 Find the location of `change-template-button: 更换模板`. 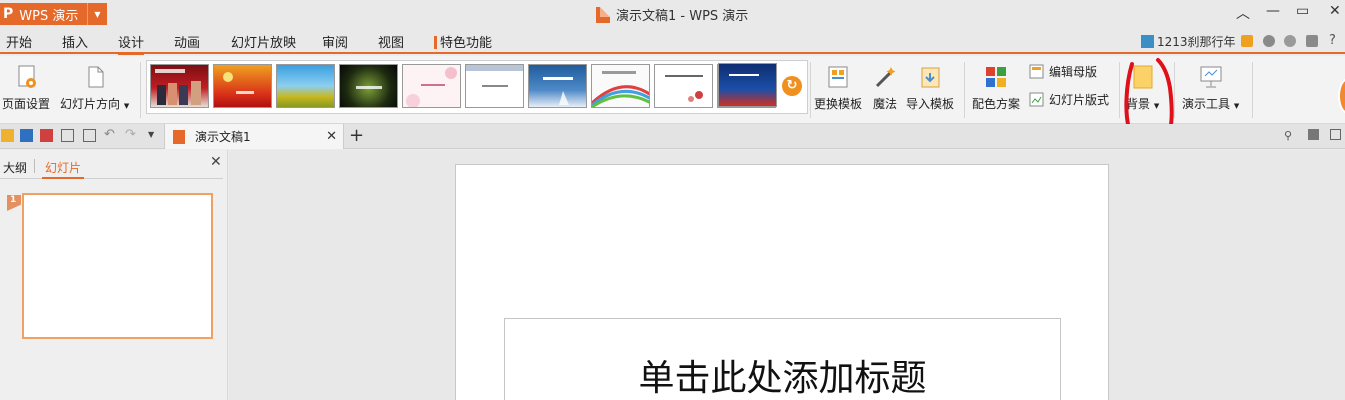

change-template-button: 更换模板 is located at coordinates (838, 88).